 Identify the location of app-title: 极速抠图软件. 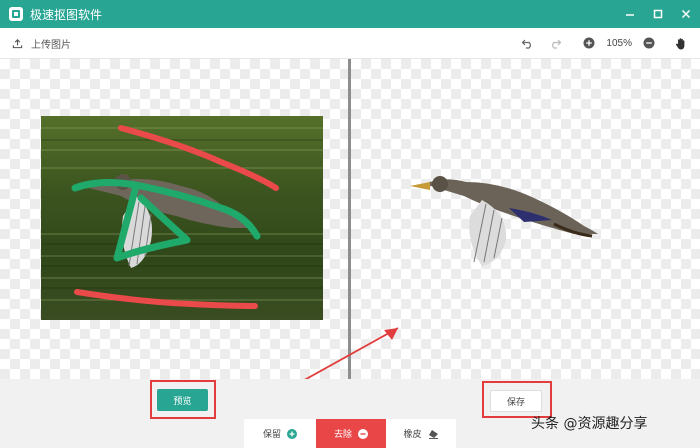
(66, 14).